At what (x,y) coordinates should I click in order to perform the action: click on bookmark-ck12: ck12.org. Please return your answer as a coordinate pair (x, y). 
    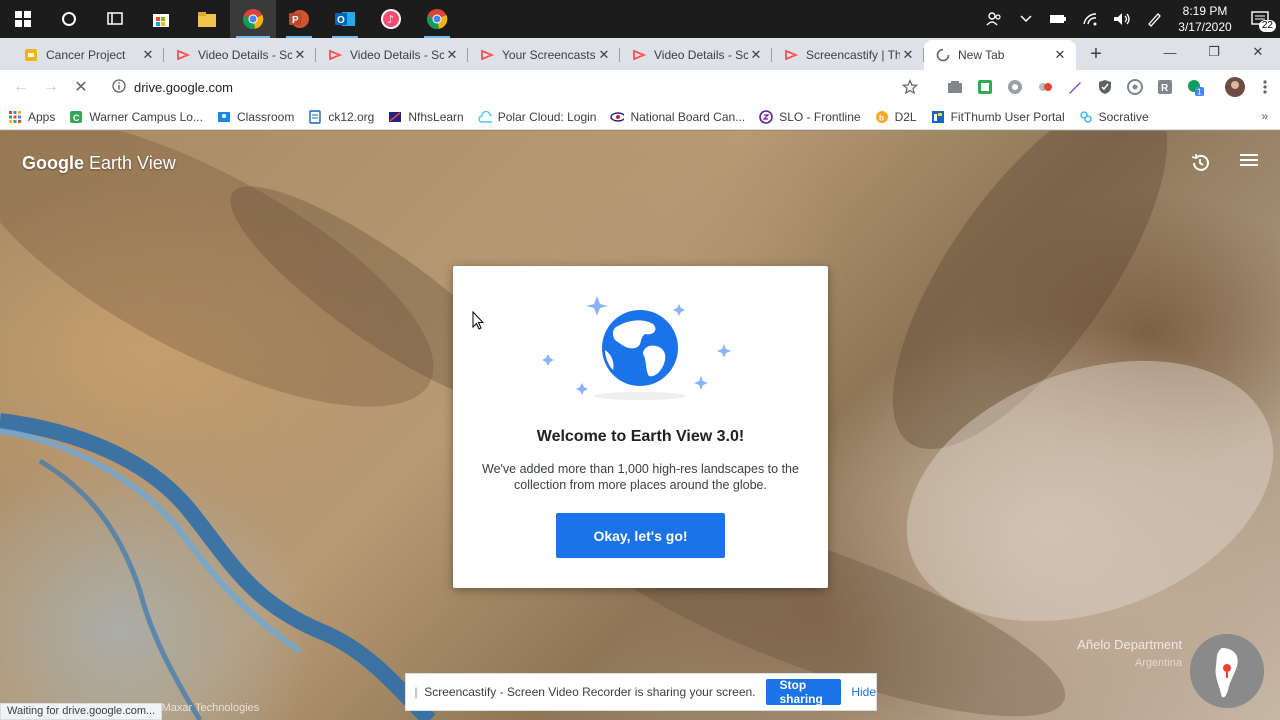
    Looking at the image, I should click on (341, 117).